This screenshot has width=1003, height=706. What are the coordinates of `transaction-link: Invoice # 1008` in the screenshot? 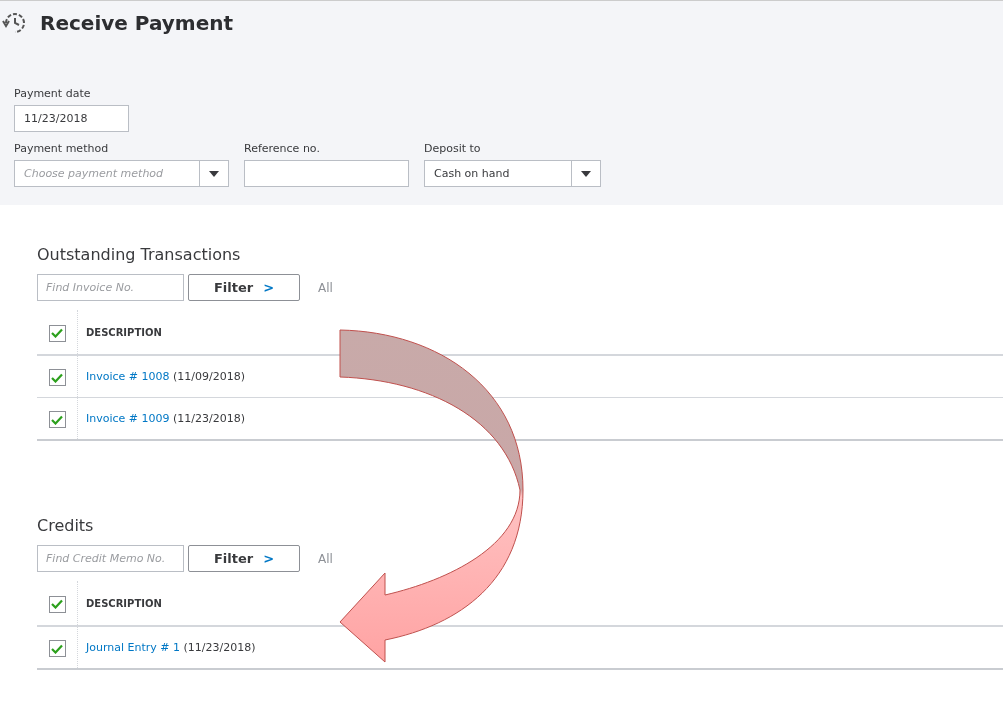 It's located at (128, 376).